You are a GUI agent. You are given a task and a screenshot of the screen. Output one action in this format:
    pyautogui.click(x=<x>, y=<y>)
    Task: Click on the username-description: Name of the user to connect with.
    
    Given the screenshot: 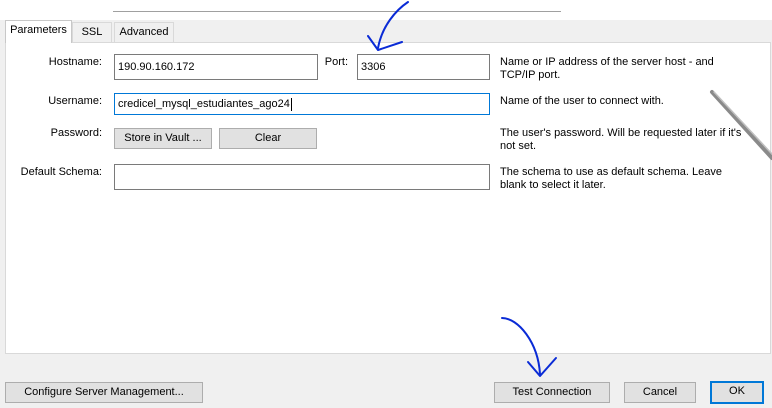 What is the action you would take?
    pyautogui.click(x=582, y=101)
    